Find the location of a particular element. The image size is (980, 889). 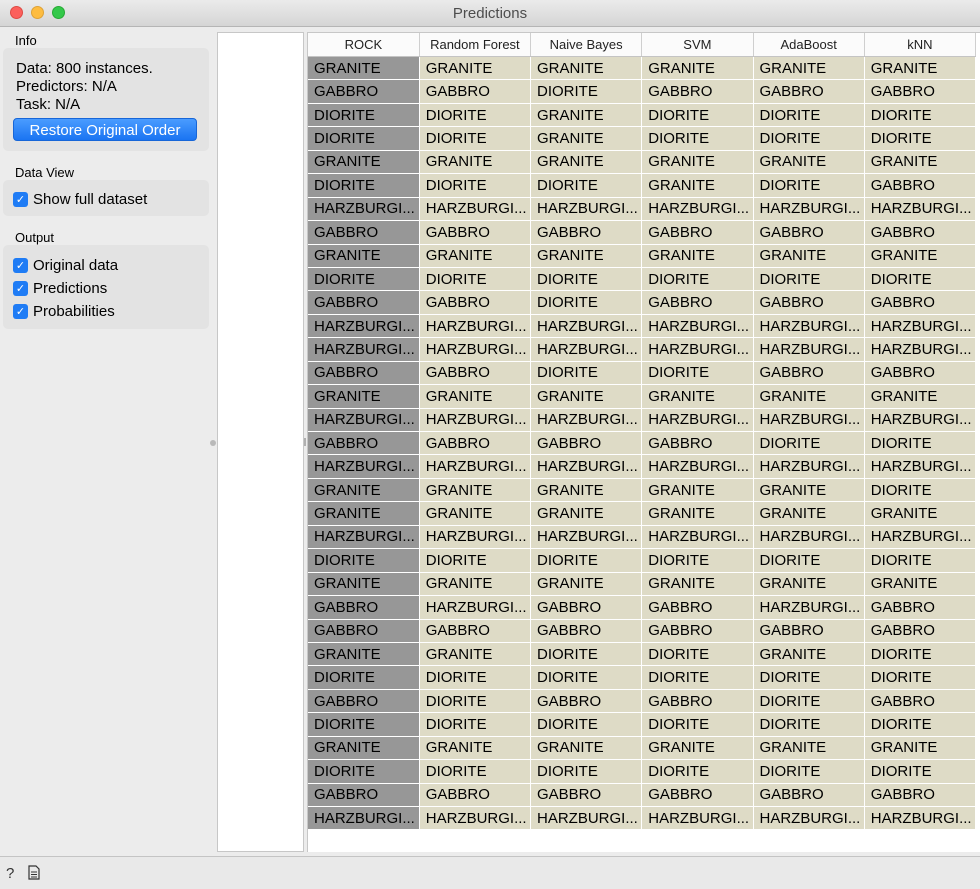

sidebar-splitter-handle is located at coordinates (213, 443).